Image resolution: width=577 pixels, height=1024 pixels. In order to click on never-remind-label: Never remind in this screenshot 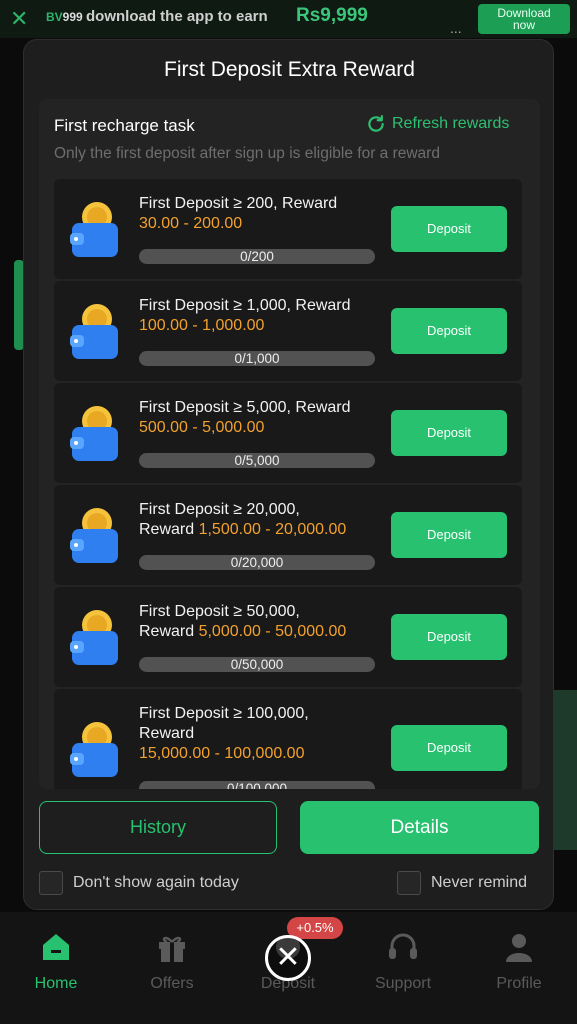, I will do `click(479, 882)`.